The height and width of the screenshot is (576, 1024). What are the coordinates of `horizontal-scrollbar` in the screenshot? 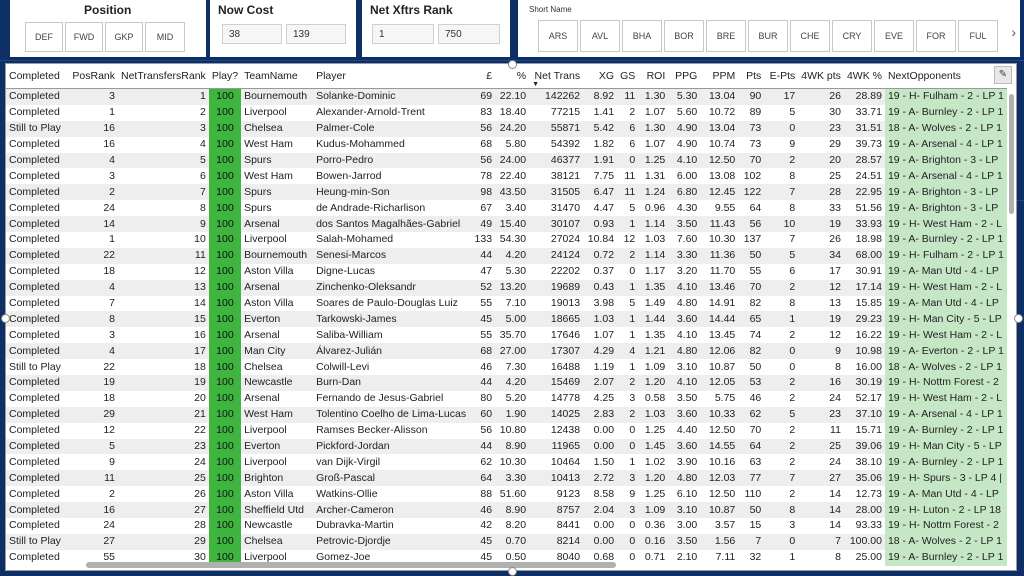 It's located at (351, 565).